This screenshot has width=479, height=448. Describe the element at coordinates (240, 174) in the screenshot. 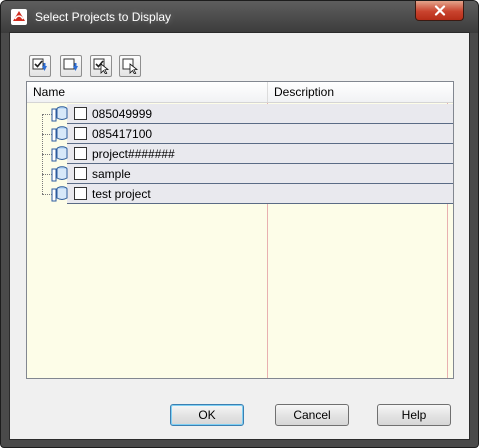

I see `tree-row: sample` at that location.